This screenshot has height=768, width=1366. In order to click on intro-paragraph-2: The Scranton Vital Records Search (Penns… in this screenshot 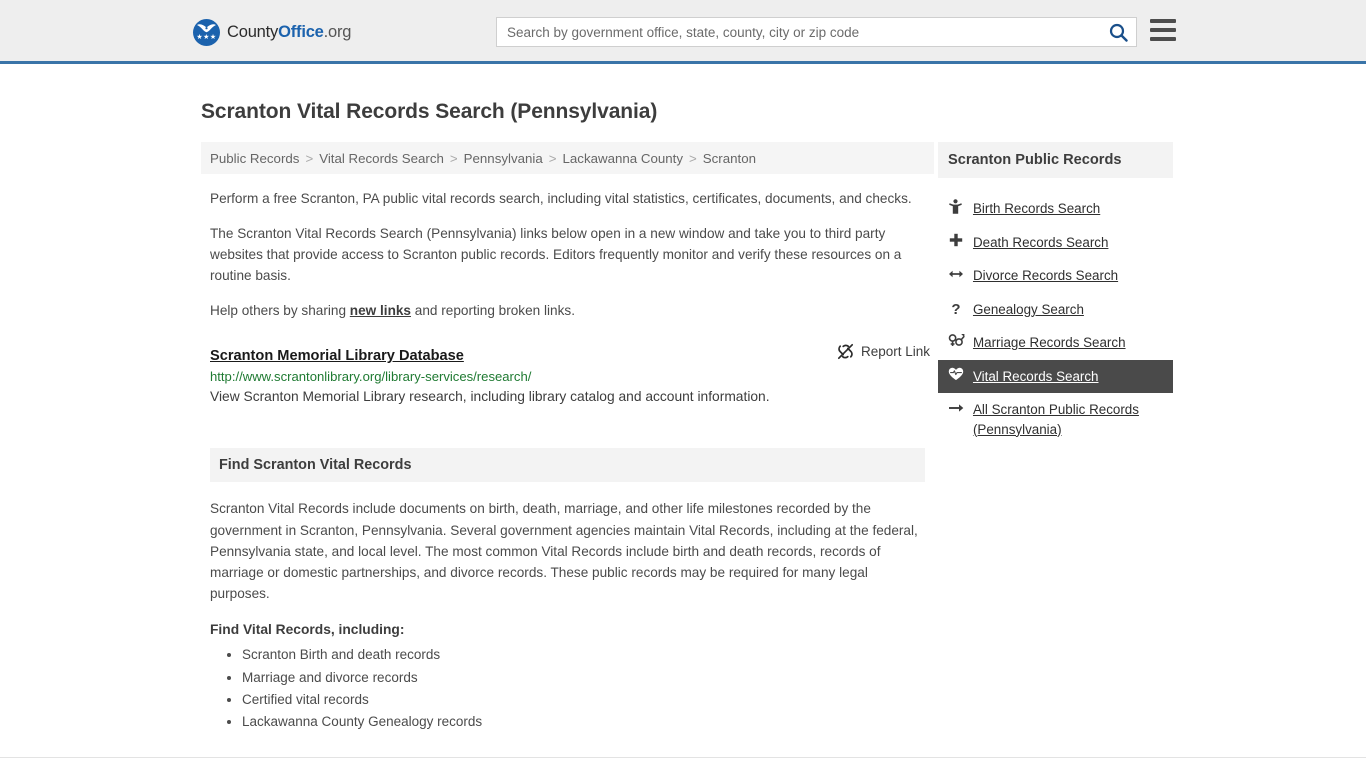, I will do `click(556, 255)`.